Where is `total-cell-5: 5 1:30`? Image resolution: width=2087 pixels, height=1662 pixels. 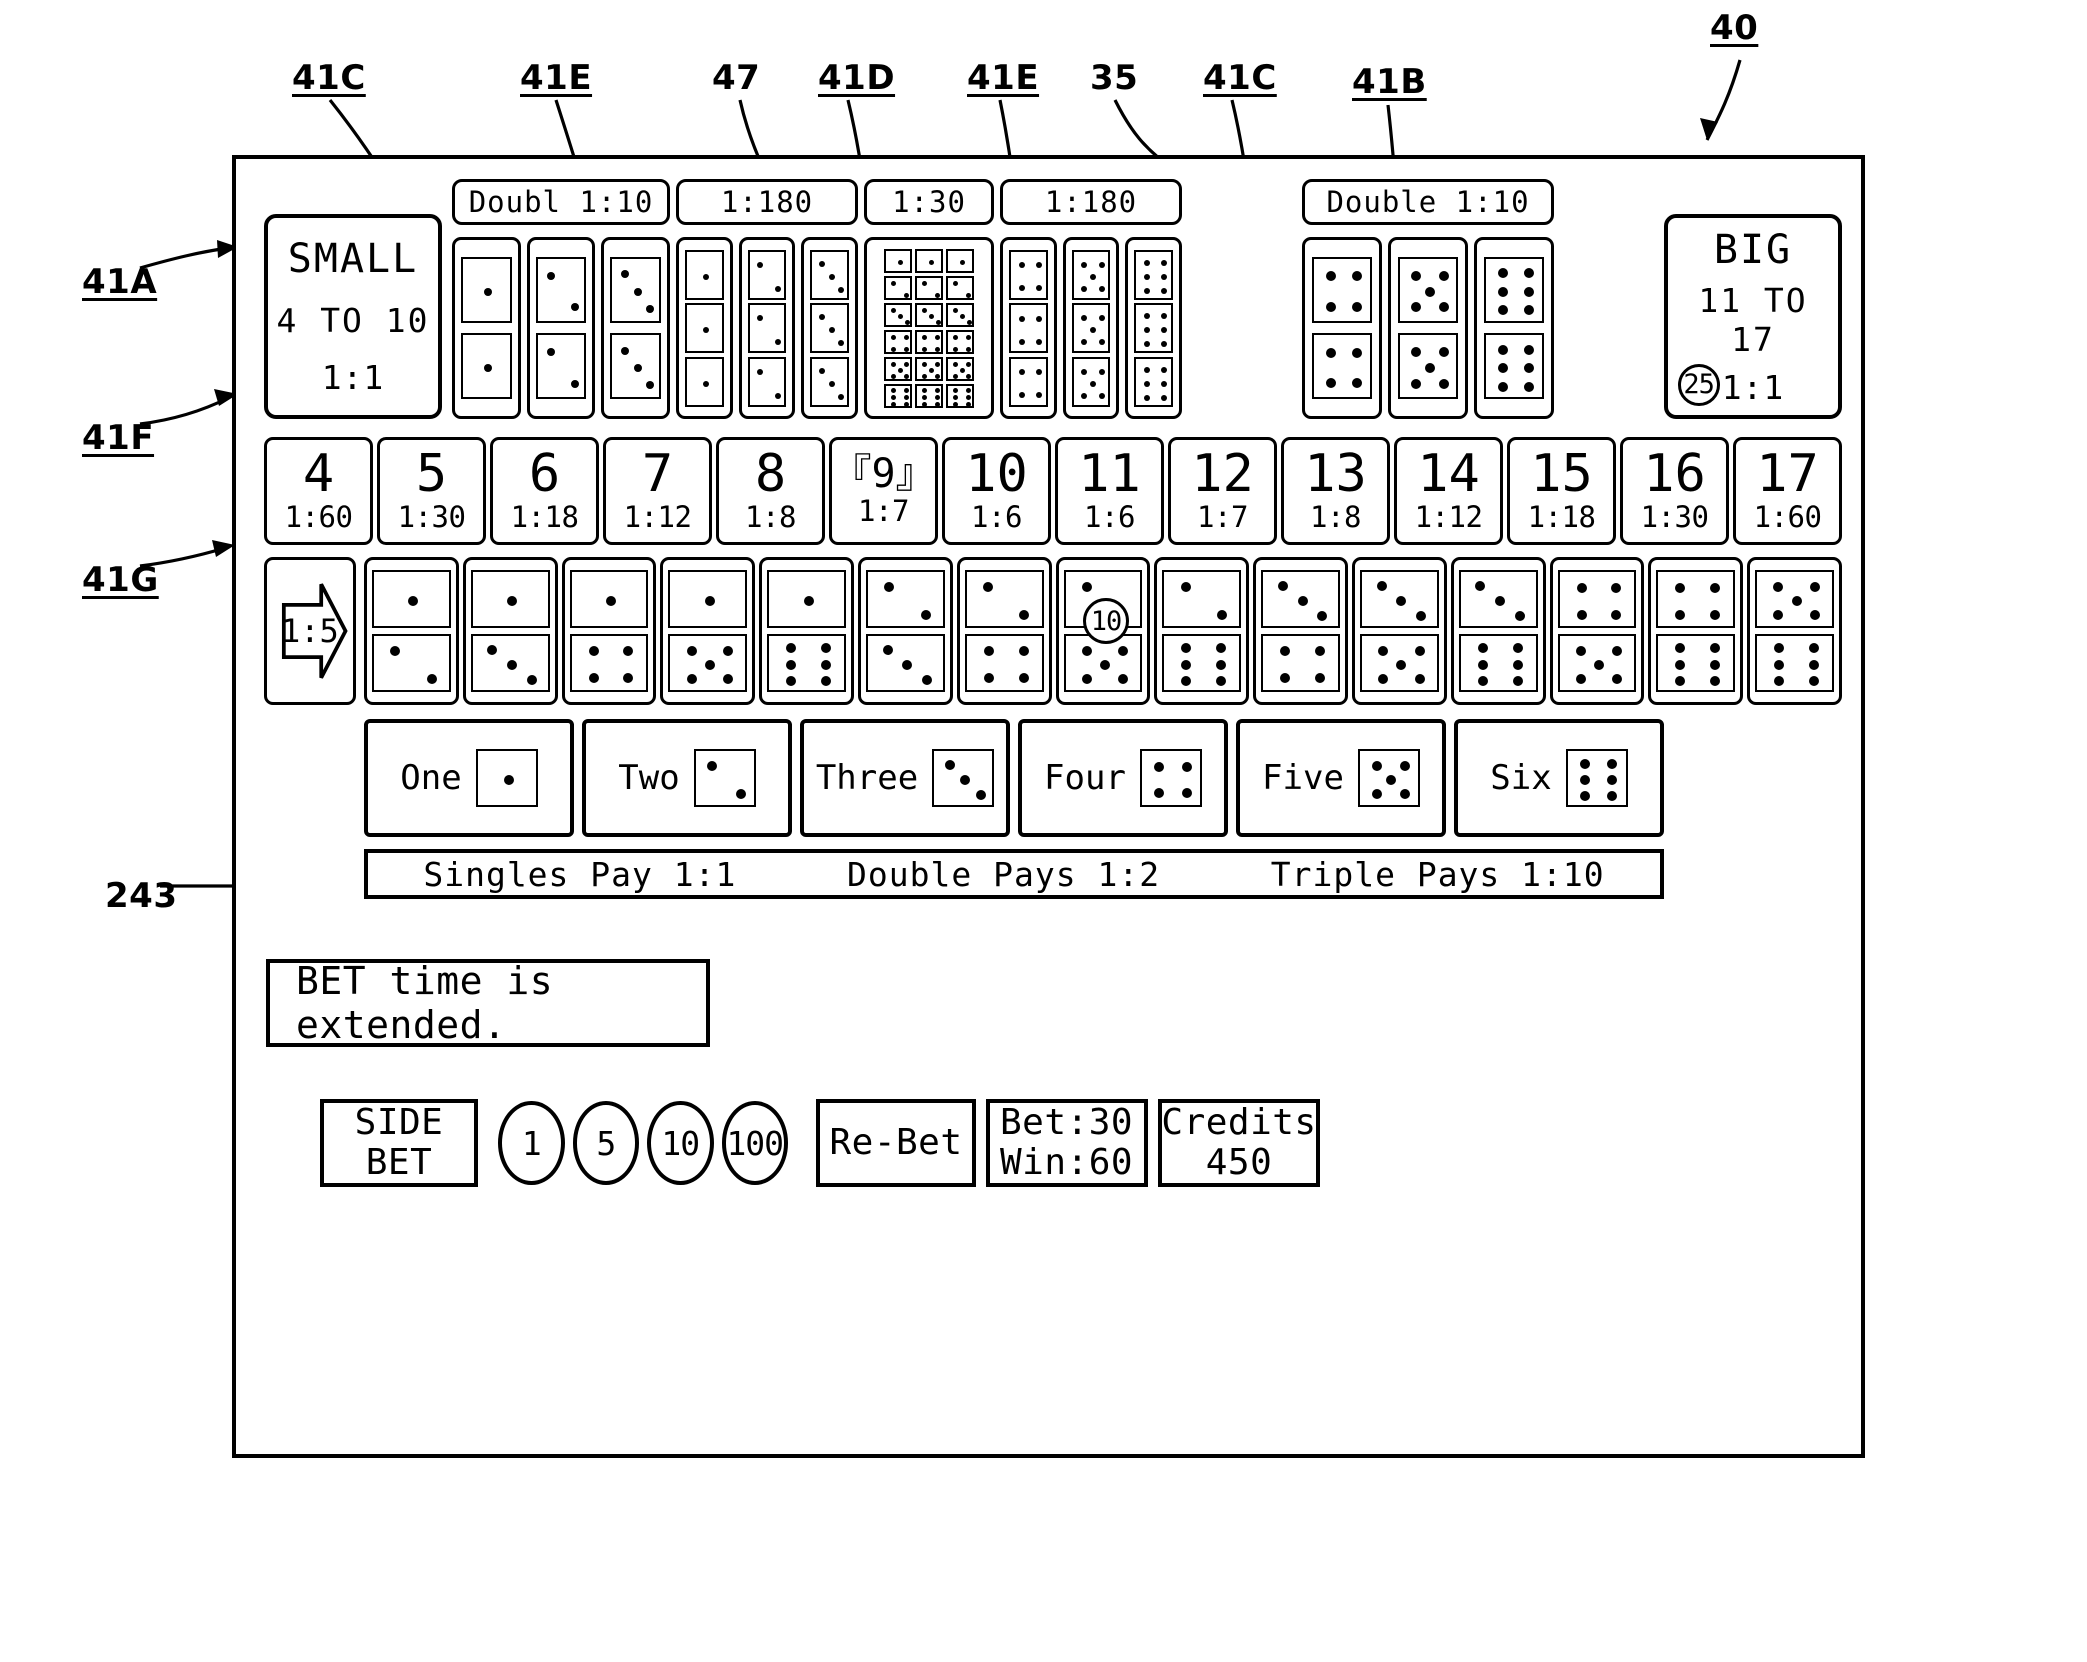
total-cell-5: 5 1:30 is located at coordinates (431, 491).